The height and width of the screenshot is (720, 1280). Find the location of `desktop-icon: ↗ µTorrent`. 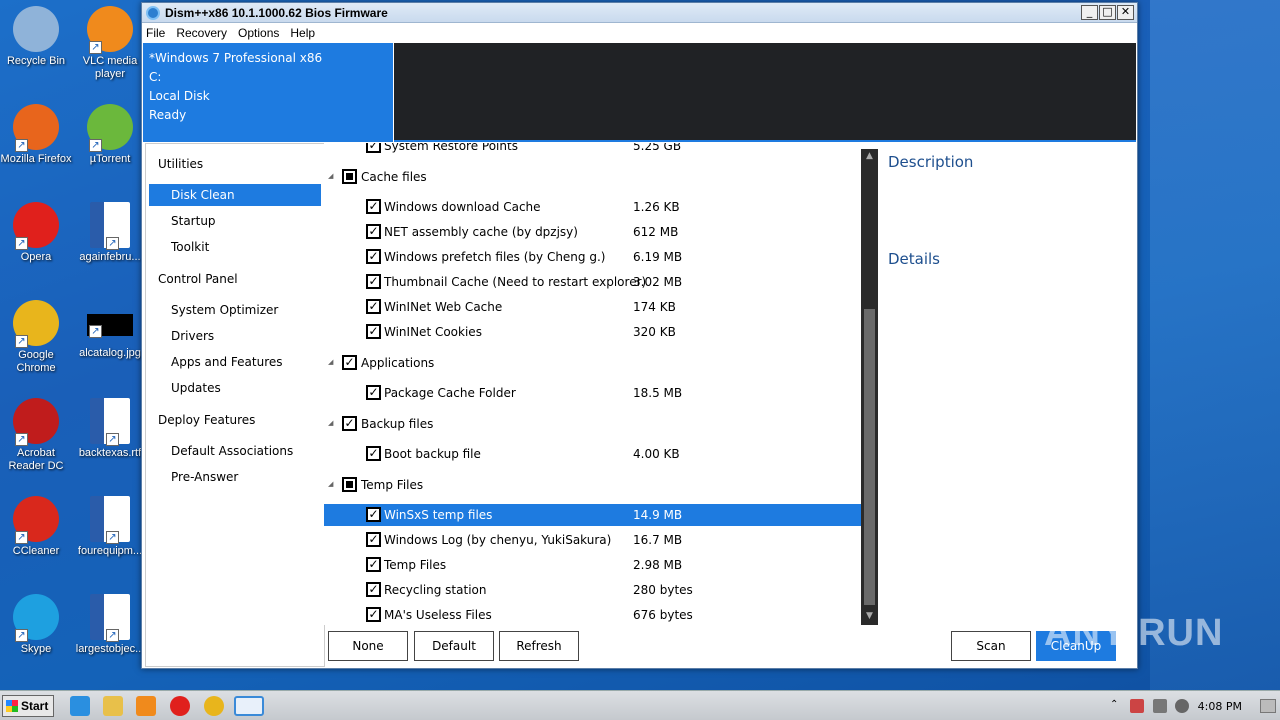

desktop-icon: ↗ µTorrent is located at coordinates (110, 135).